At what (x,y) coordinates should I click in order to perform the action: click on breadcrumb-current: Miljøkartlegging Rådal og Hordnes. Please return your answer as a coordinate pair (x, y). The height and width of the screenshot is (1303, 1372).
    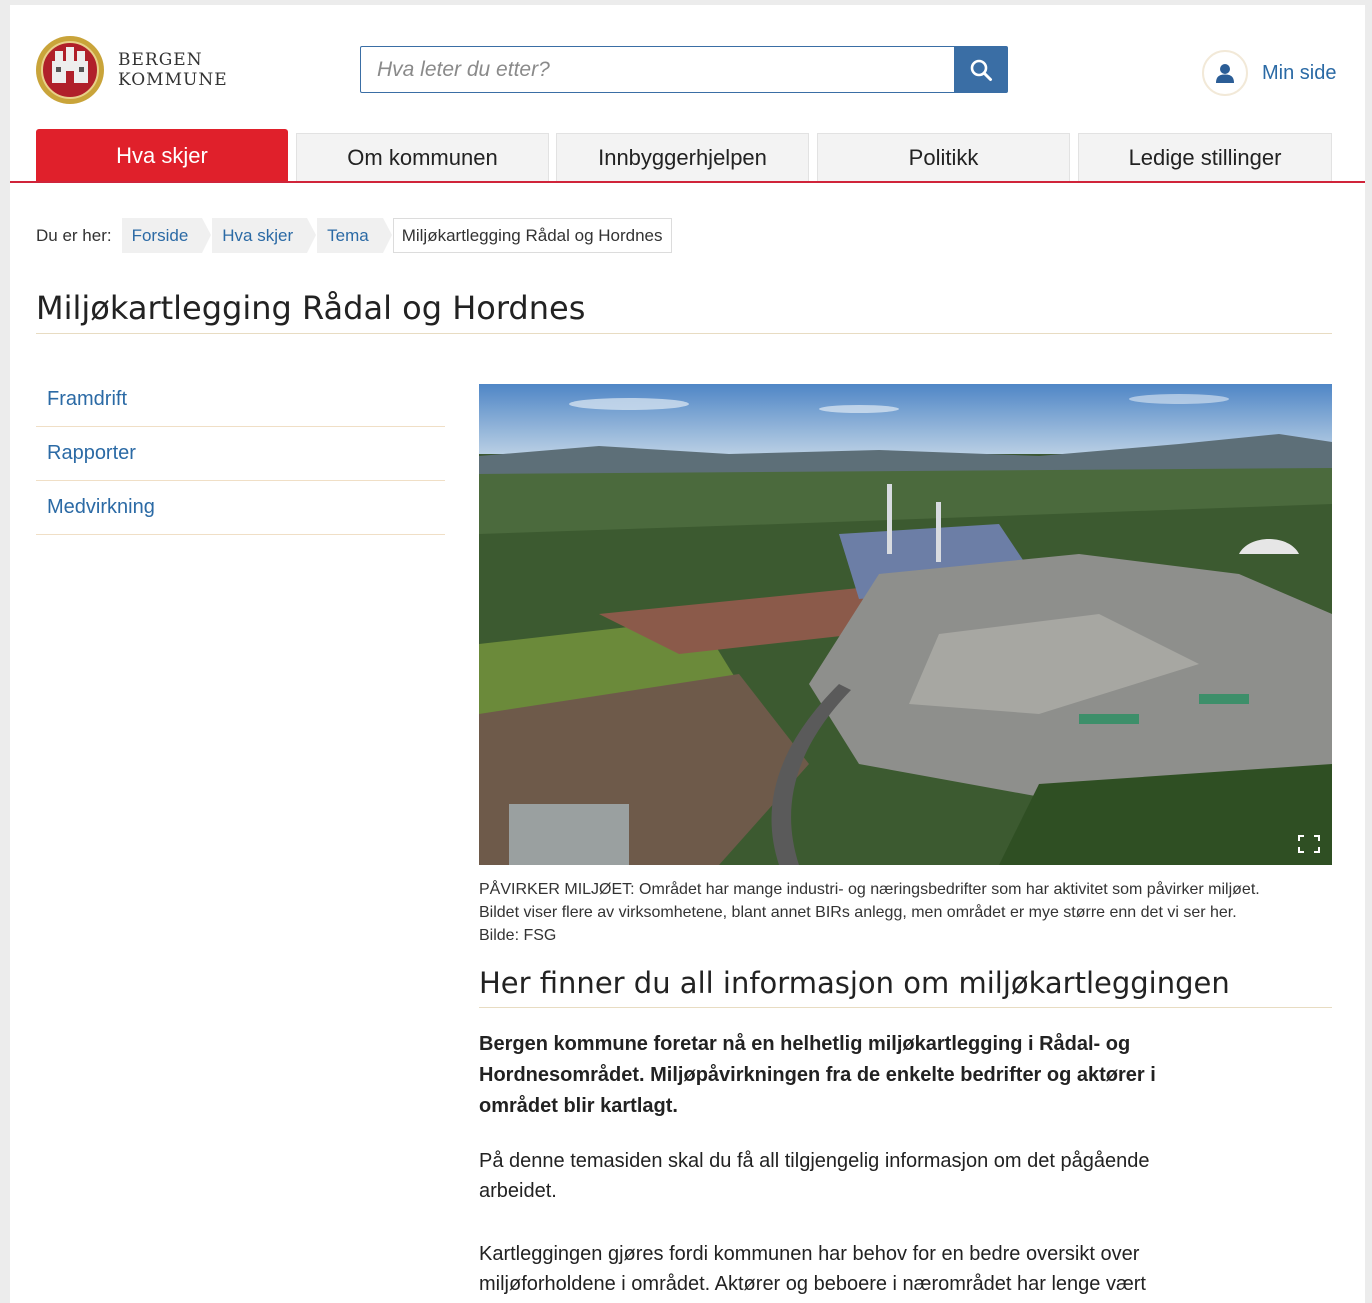
    Looking at the image, I should click on (532, 235).